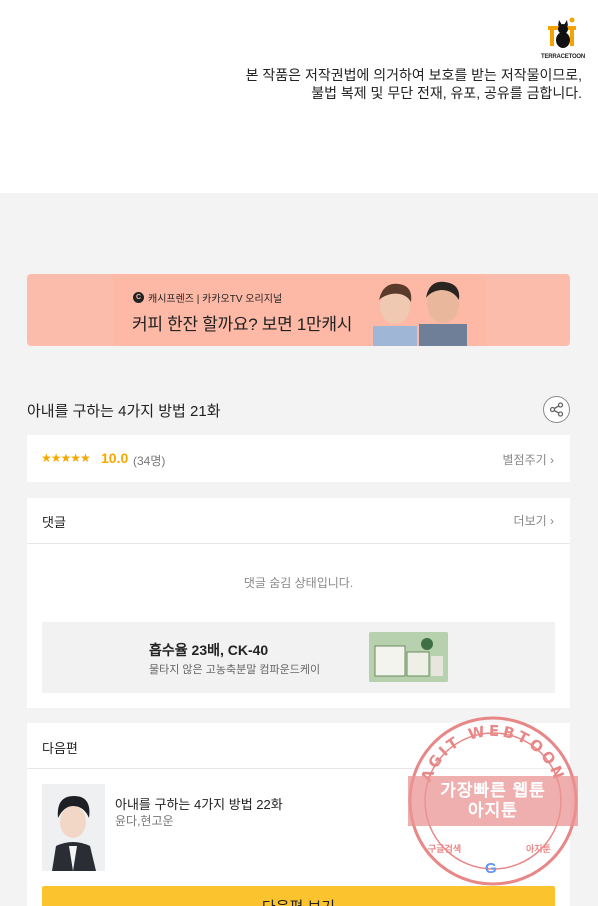  I want to click on share-button, so click(556, 409).